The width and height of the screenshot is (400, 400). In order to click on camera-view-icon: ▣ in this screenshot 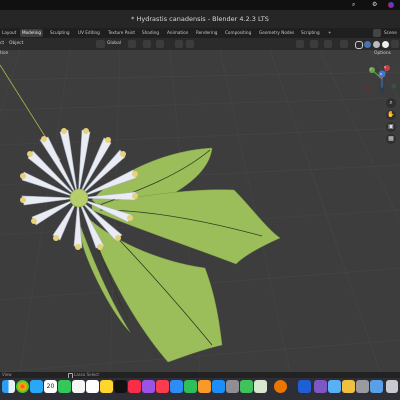, I will do `click(391, 127)`.